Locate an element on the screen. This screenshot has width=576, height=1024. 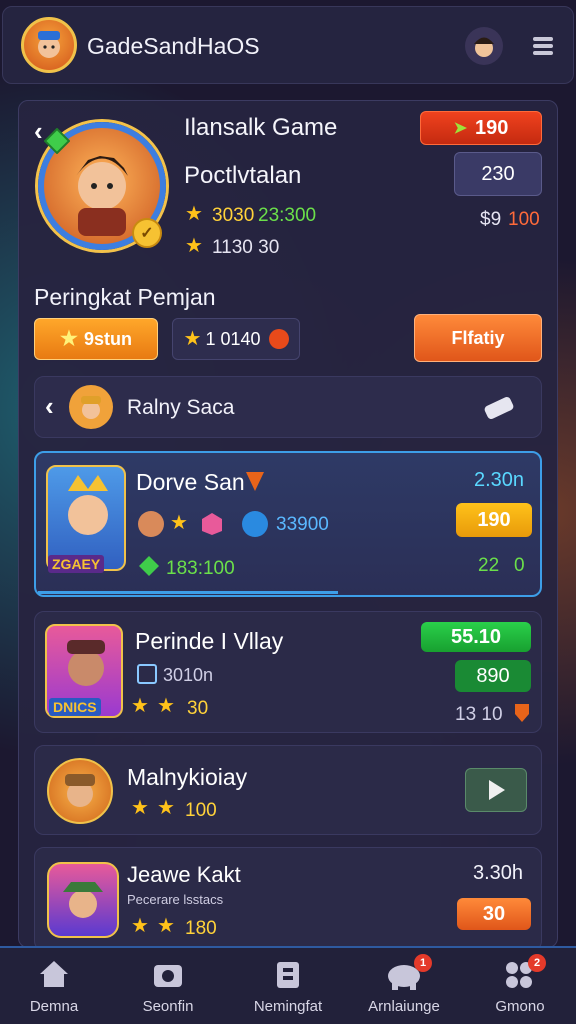
player-name: Dorve San is located at coordinates (190, 482).